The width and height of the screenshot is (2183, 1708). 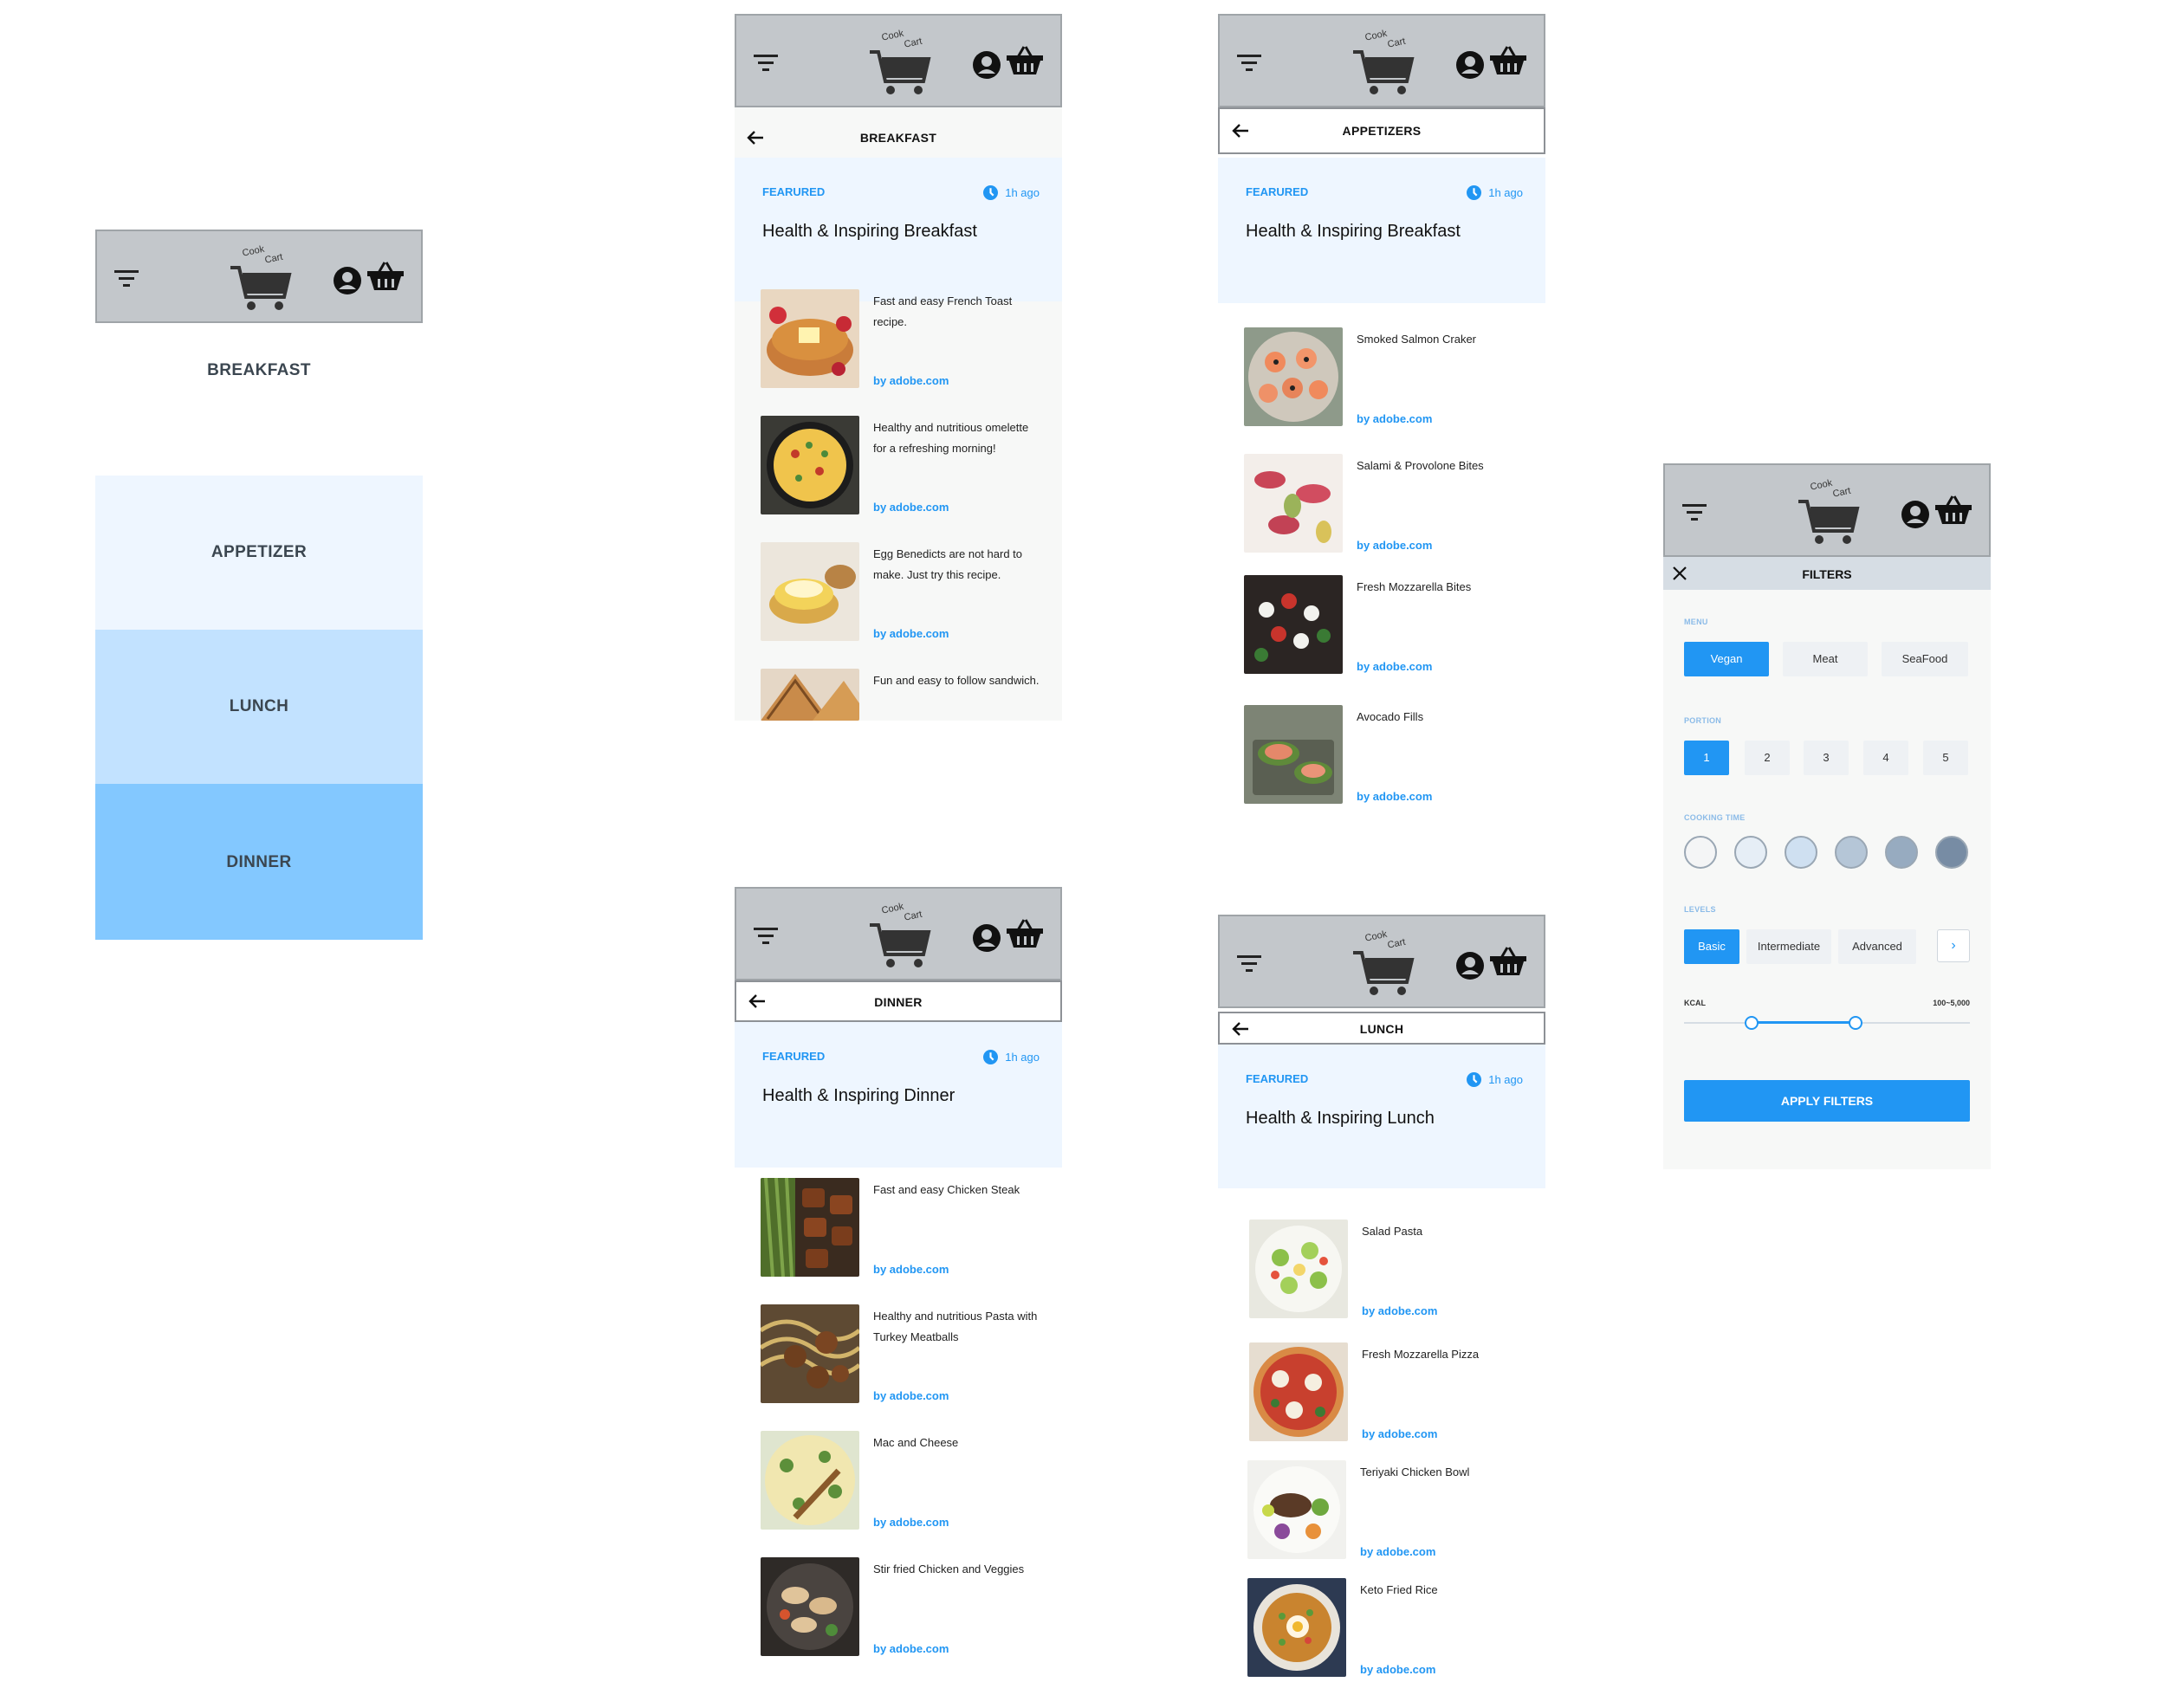 I want to click on level-option-advanced: Advanced, so click(x=1877, y=946).